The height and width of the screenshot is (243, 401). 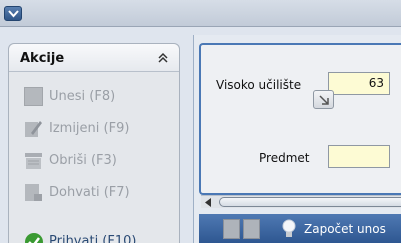 What do you see at coordinates (359, 156) in the screenshot?
I see `predmet-input` at bounding box center [359, 156].